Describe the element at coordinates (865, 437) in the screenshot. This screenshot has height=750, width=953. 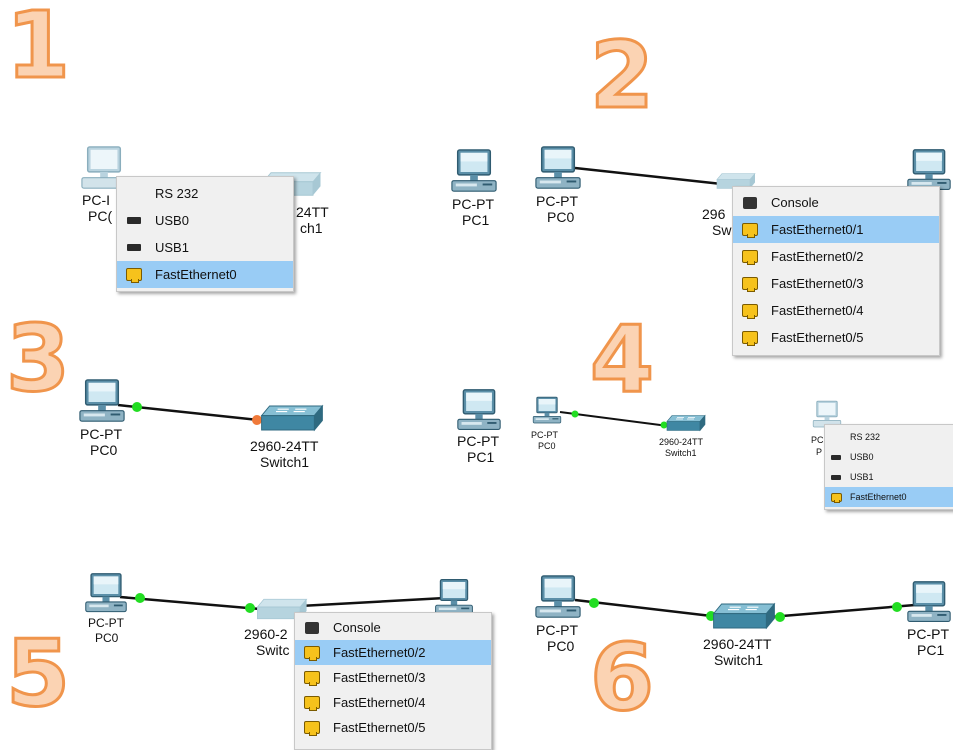
I see `menu-item-label: RS 232` at that location.